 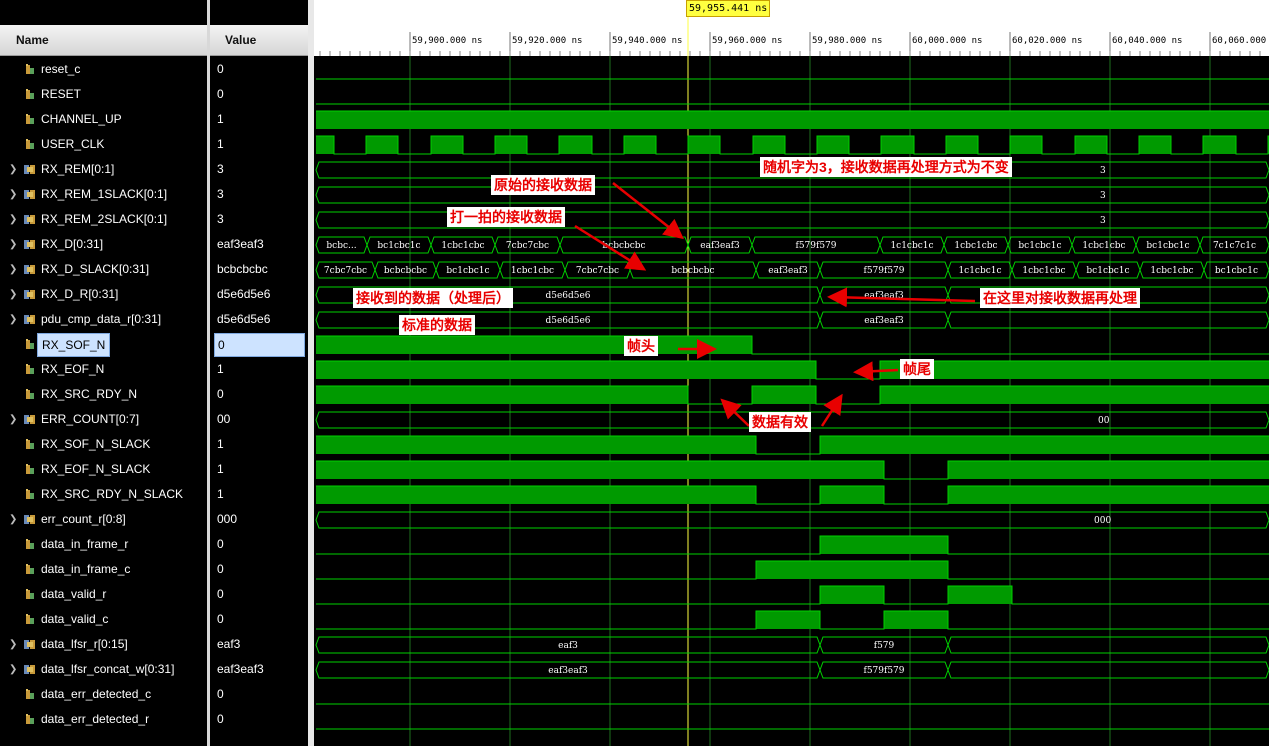 I want to click on rx-rem-value-label: 3, so click(x=1103, y=196).